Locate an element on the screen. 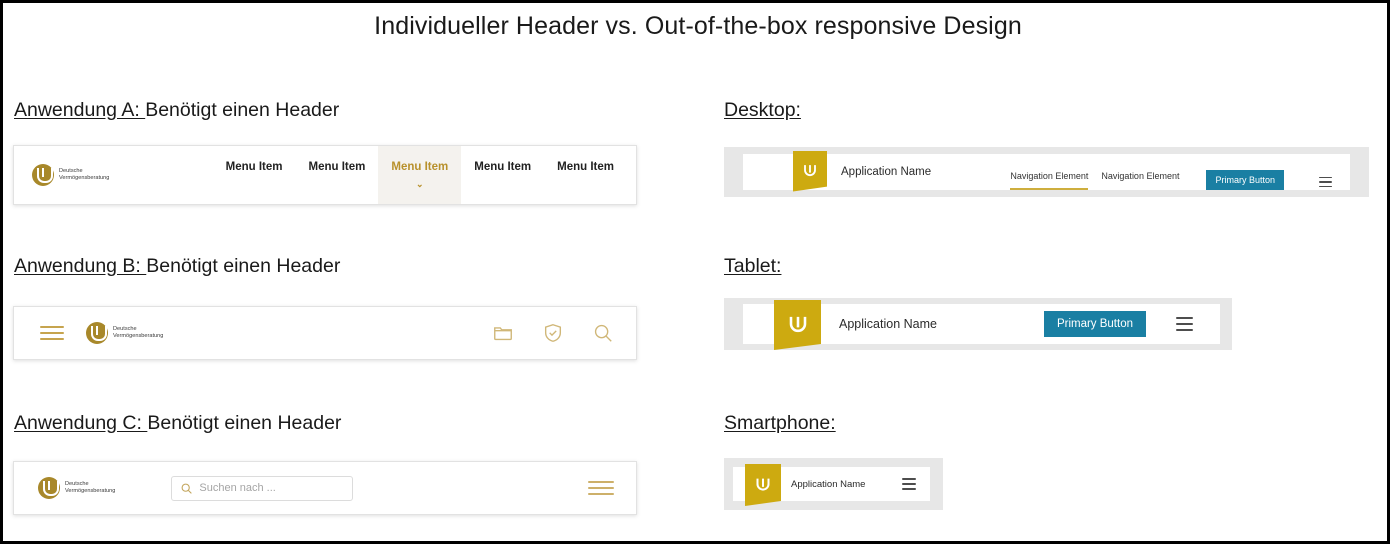  section-heading-desktop: Desktop: is located at coordinates (762, 110).